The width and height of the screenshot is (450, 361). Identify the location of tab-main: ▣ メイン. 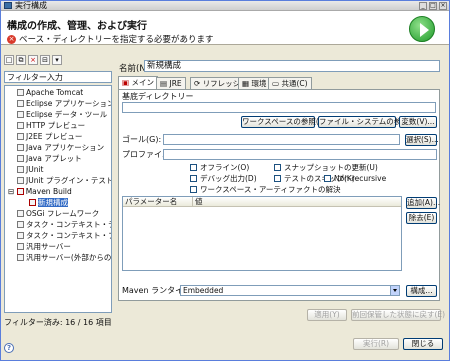
(138, 82).